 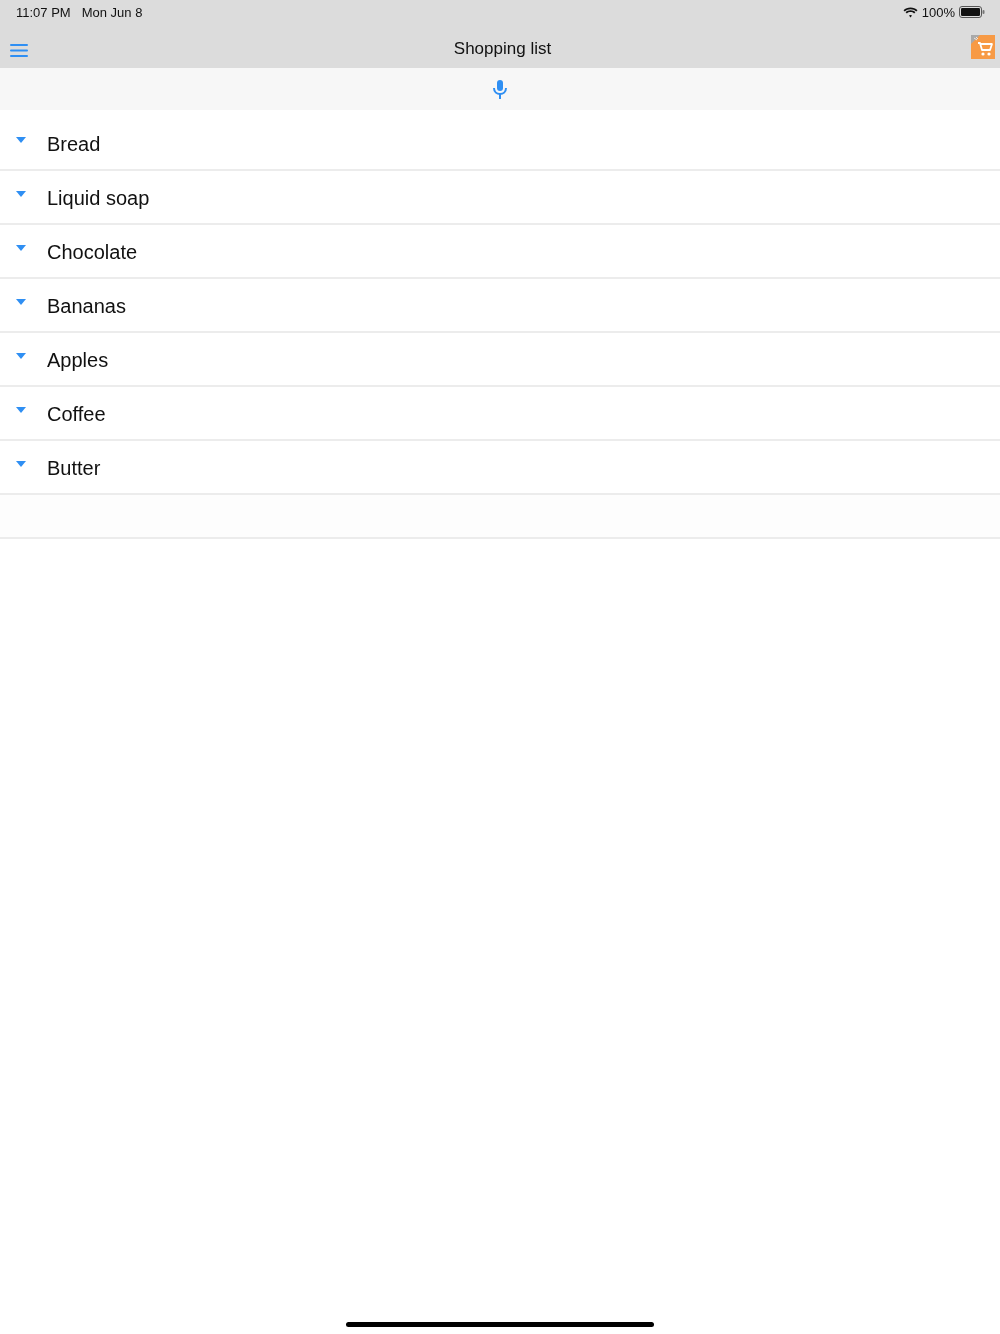 What do you see at coordinates (972, 12) in the screenshot?
I see `battery-icon` at bounding box center [972, 12].